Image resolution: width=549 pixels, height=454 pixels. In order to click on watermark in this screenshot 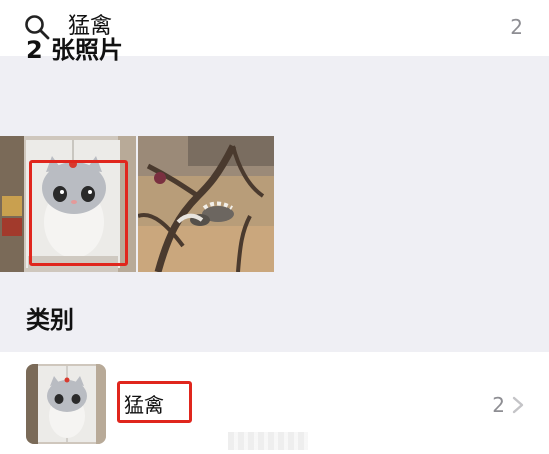, I will do `click(268, 441)`.